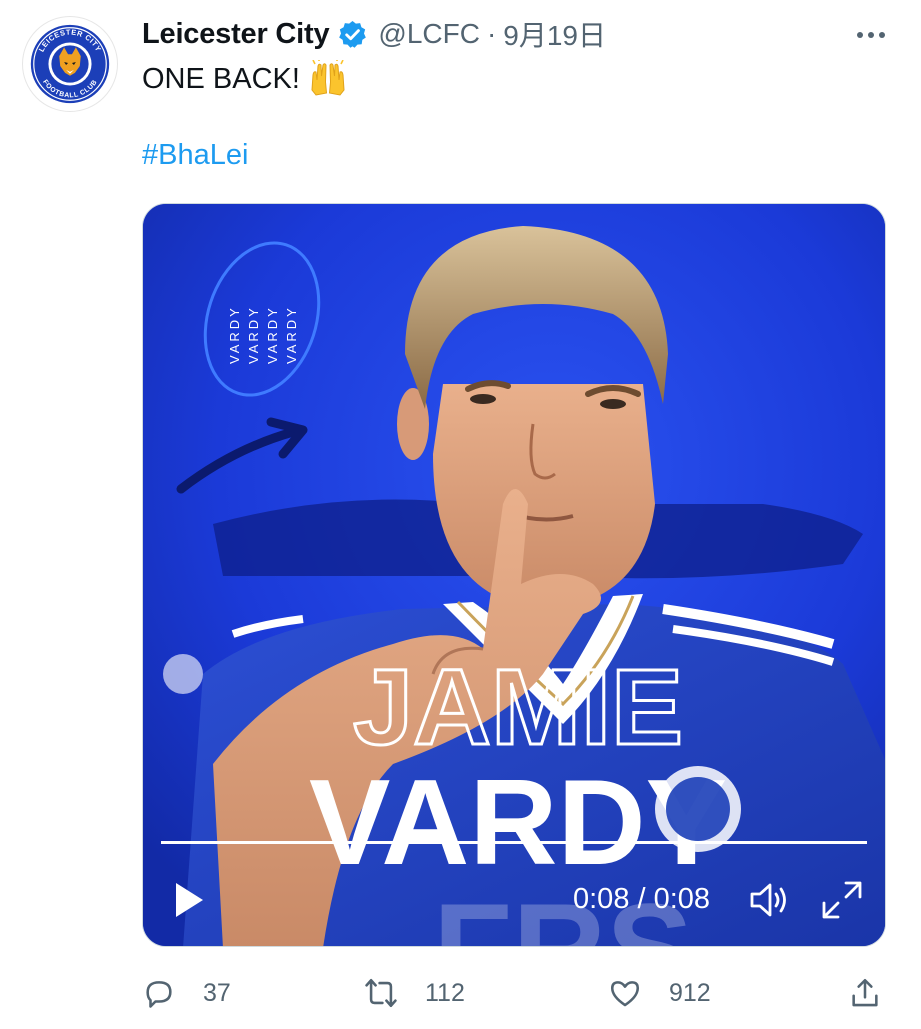  I want to click on reply-count: 37, so click(217, 992).